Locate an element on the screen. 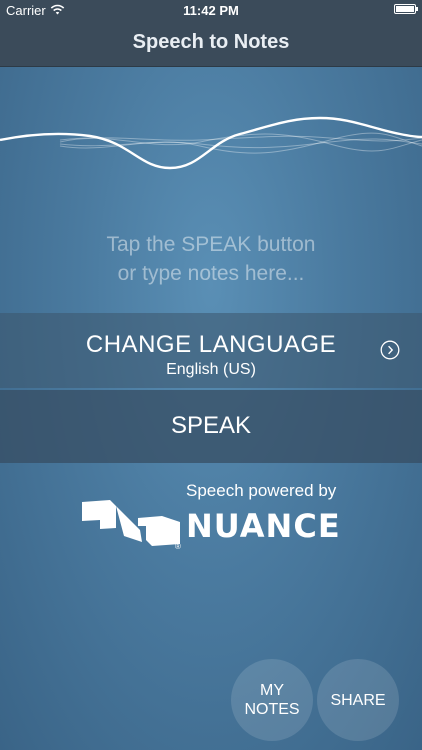  nuance-wordmark: NUANCE is located at coordinates (263, 526).